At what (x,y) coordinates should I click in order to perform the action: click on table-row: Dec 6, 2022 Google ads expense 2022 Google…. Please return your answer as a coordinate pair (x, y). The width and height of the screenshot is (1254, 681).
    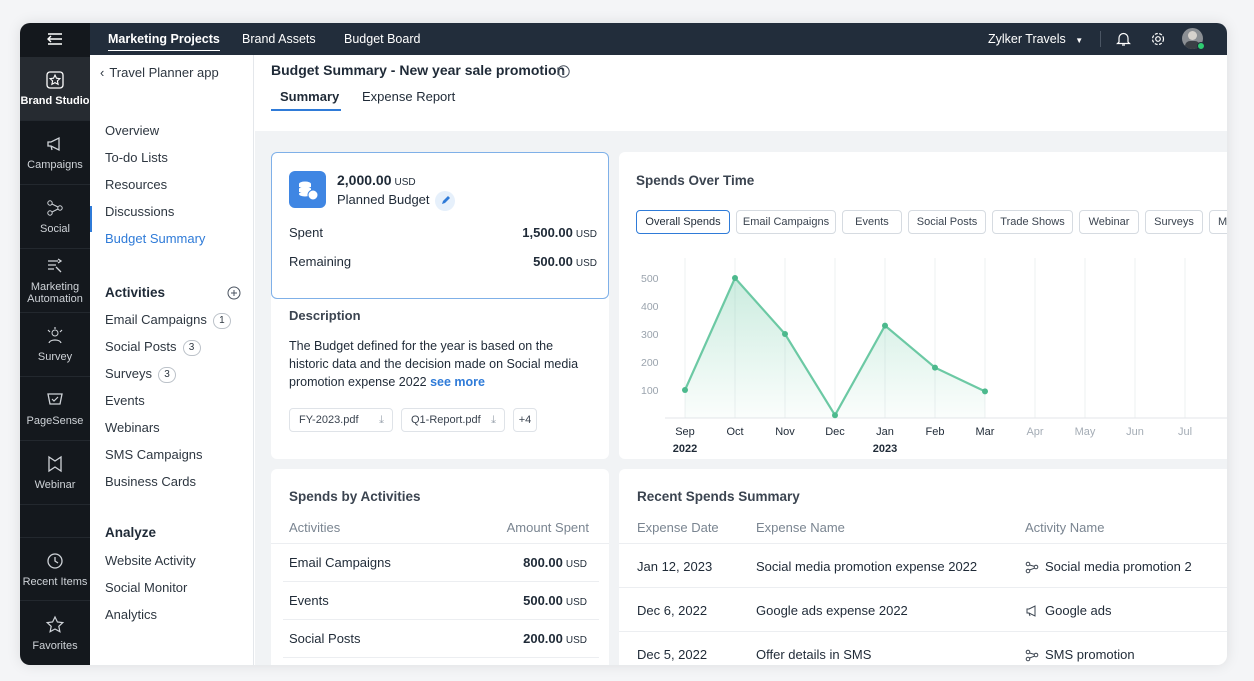
    Looking at the image, I should click on (923, 610).